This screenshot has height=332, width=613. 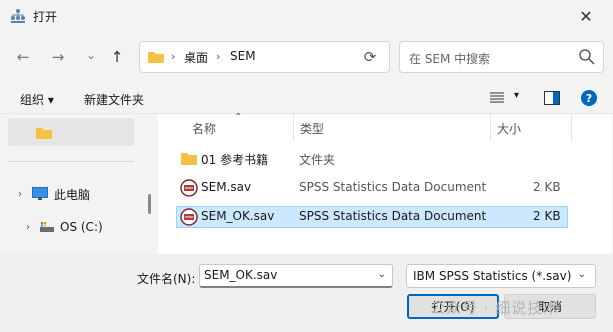 What do you see at coordinates (204, 128) in the screenshot?
I see `column-header-name: 名称` at bounding box center [204, 128].